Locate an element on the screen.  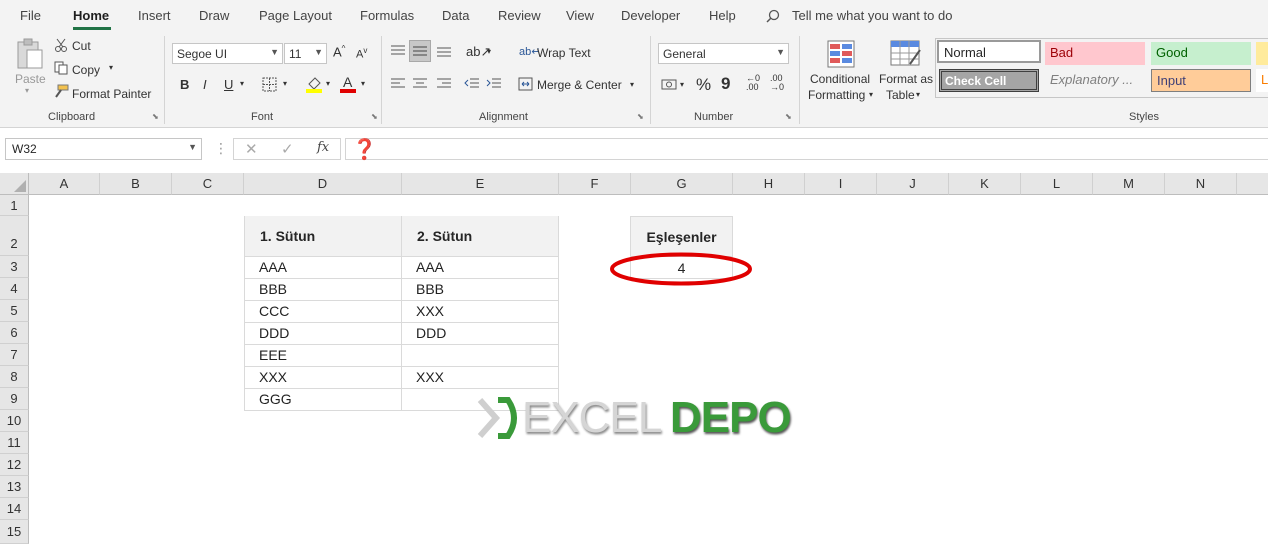
underline-button: U is located at coordinates (228, 84).